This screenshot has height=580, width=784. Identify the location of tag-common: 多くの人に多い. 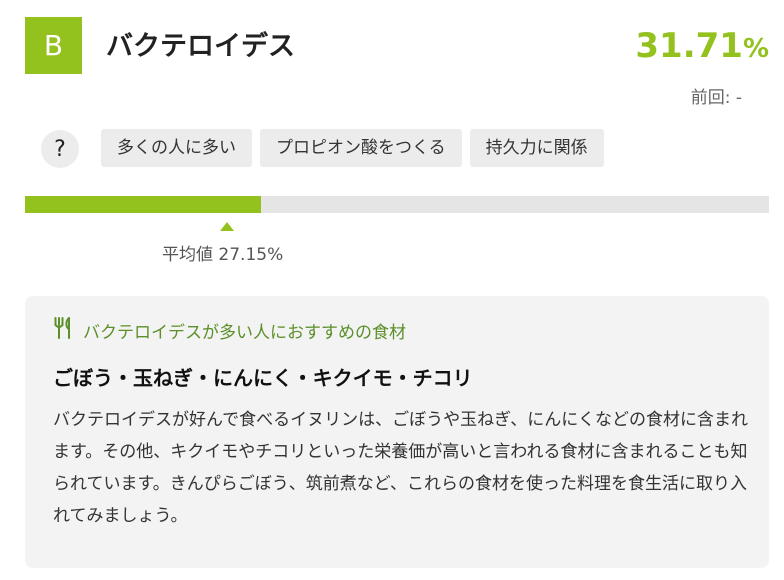
(176, 148).